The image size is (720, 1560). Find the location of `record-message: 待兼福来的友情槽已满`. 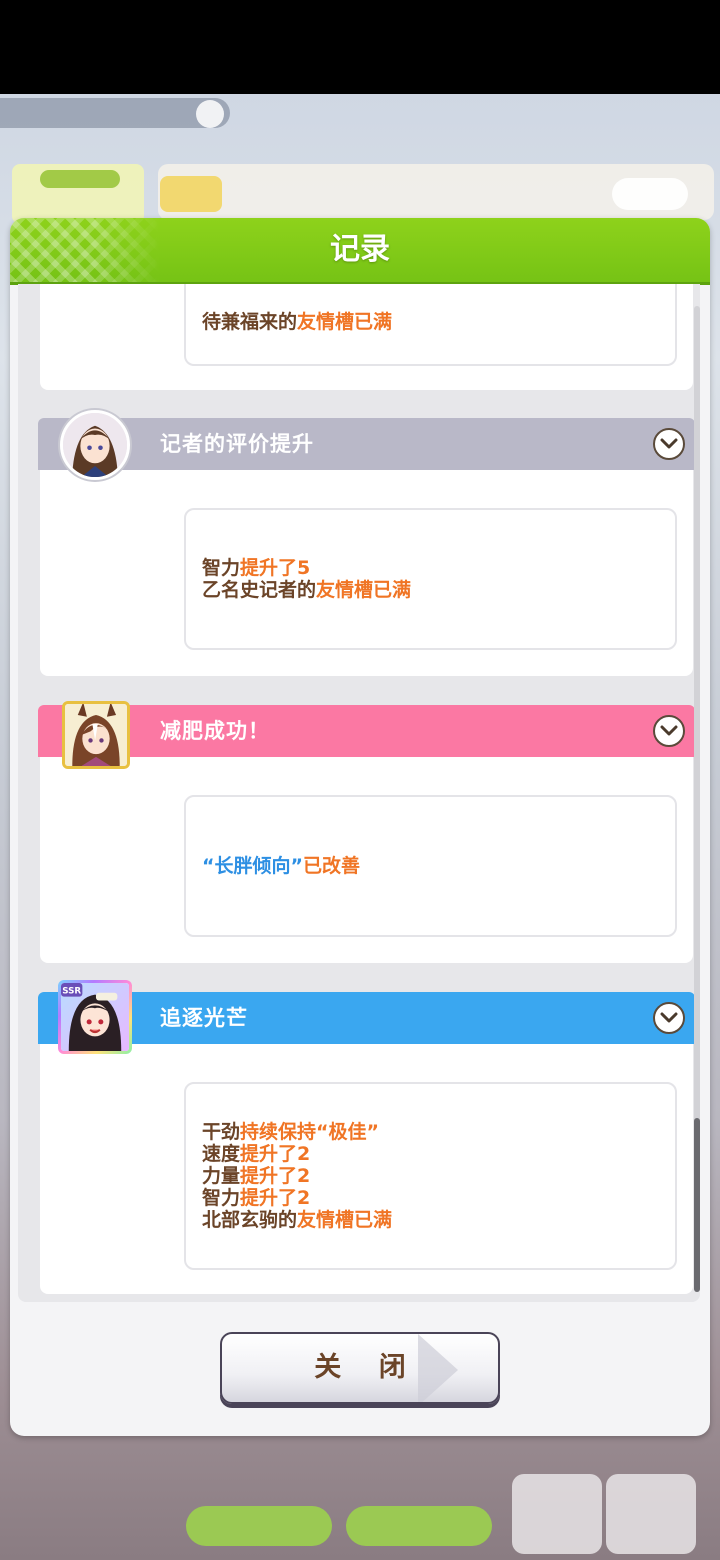

record-message: 待兼福来的友情槽已满 is located at coordinates (430, 325).